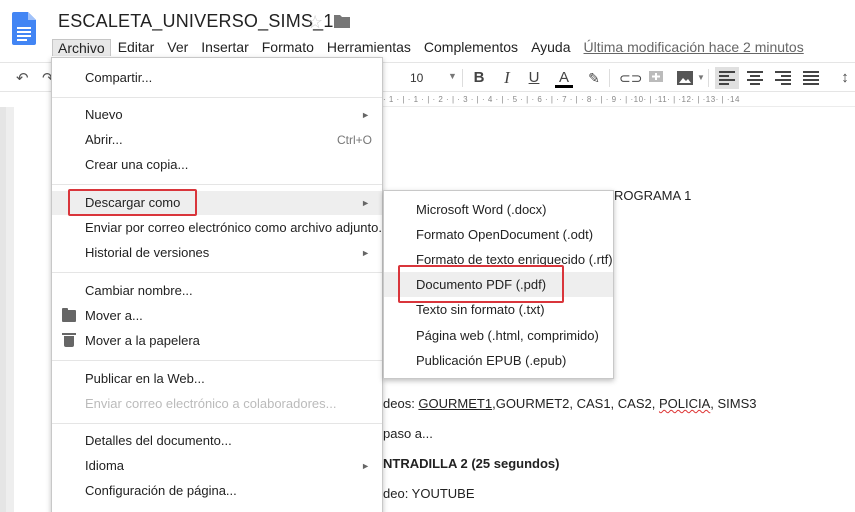 This screenshot has width=855, height=512. What do you see at coordinates (498, 209) in the screenshot?
I see `submenu-item-docx: Microsoft Word (.docx)` at bounding box center [498, 209].